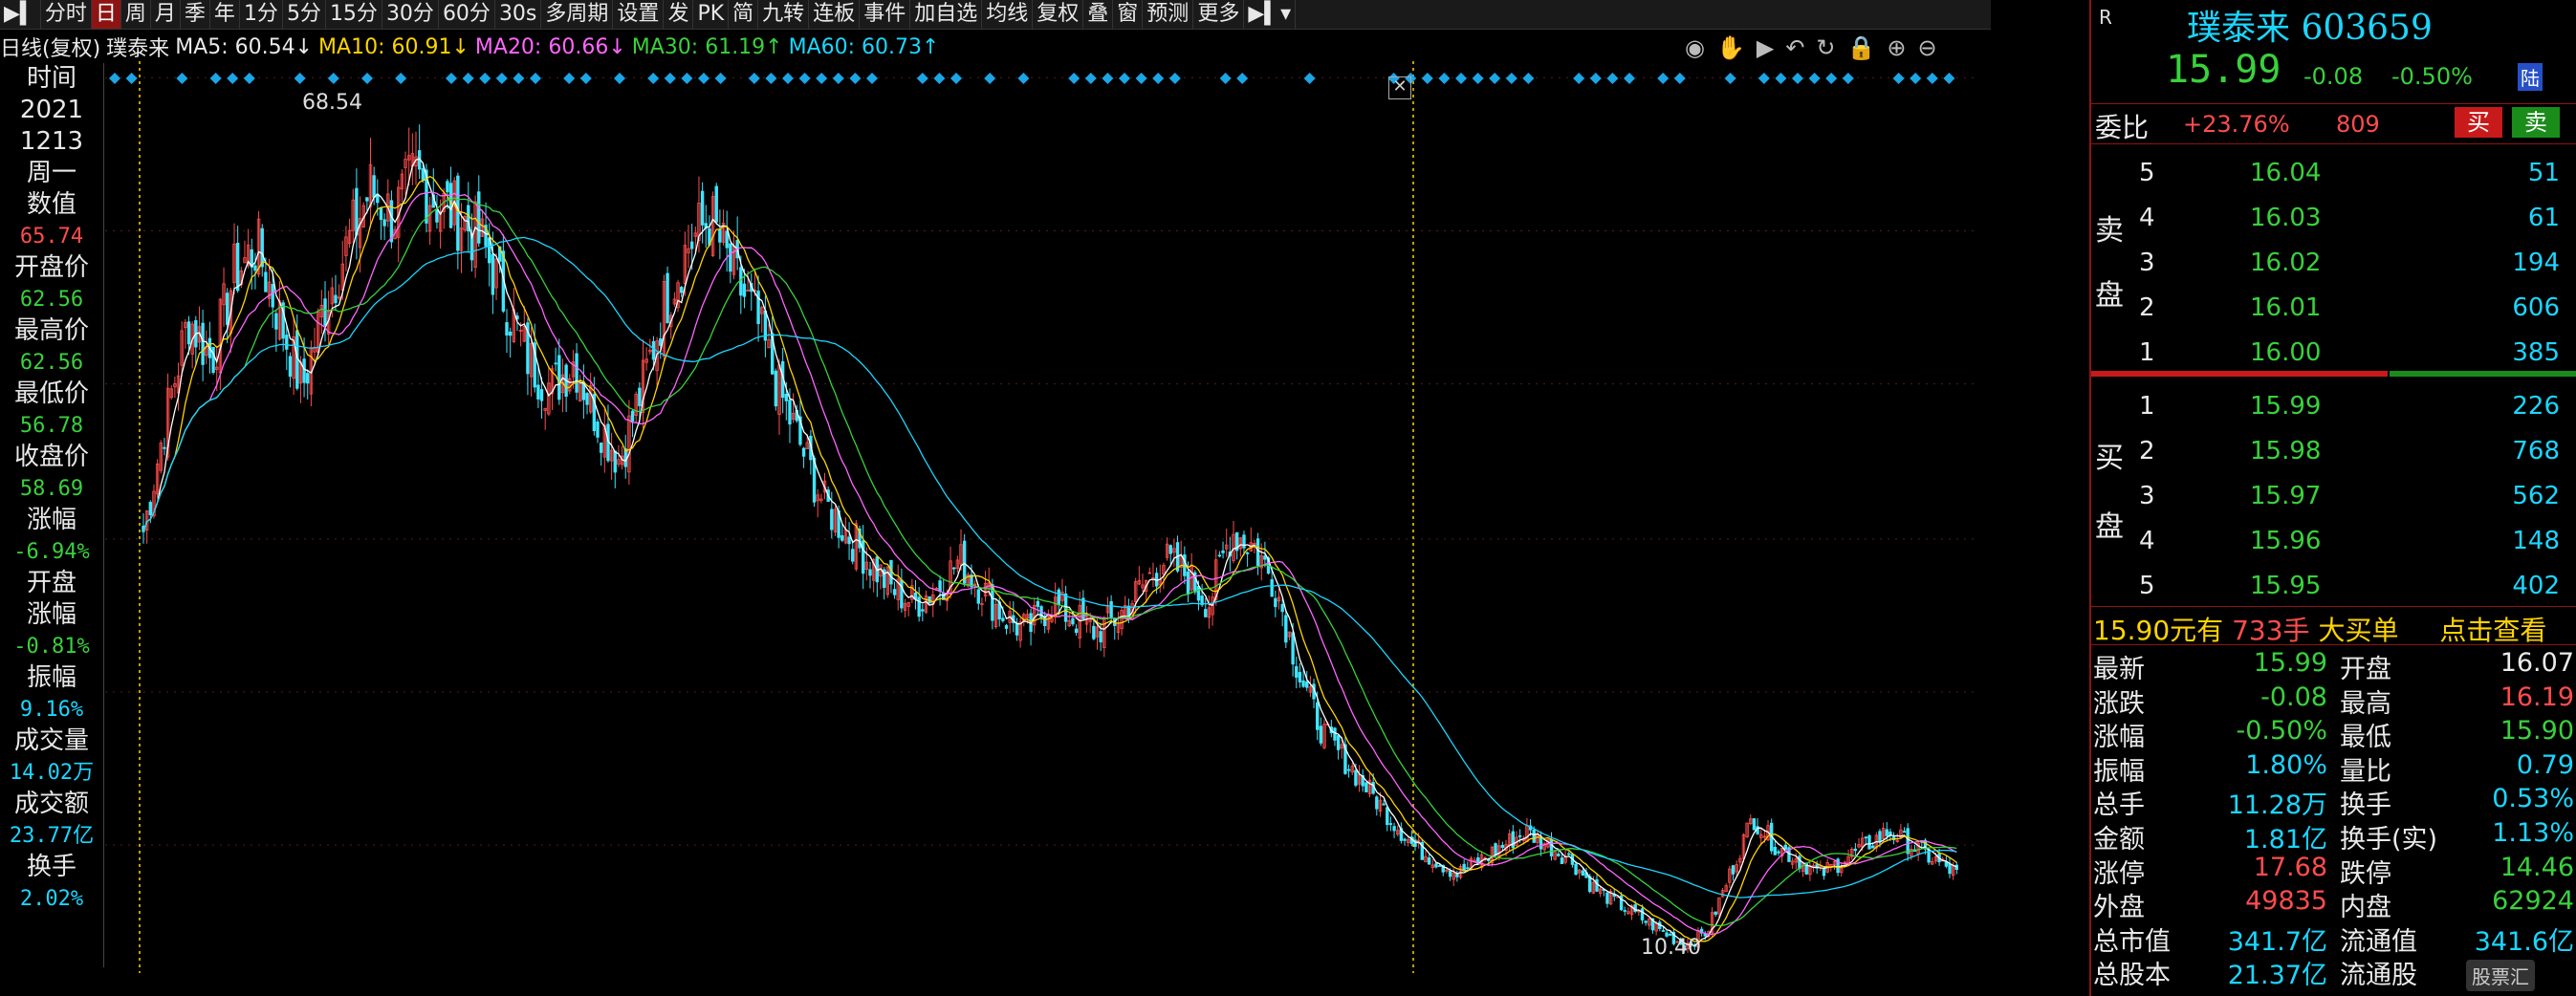  I want to click on zoom-in-icon: ⊕, so click(1896, 47).